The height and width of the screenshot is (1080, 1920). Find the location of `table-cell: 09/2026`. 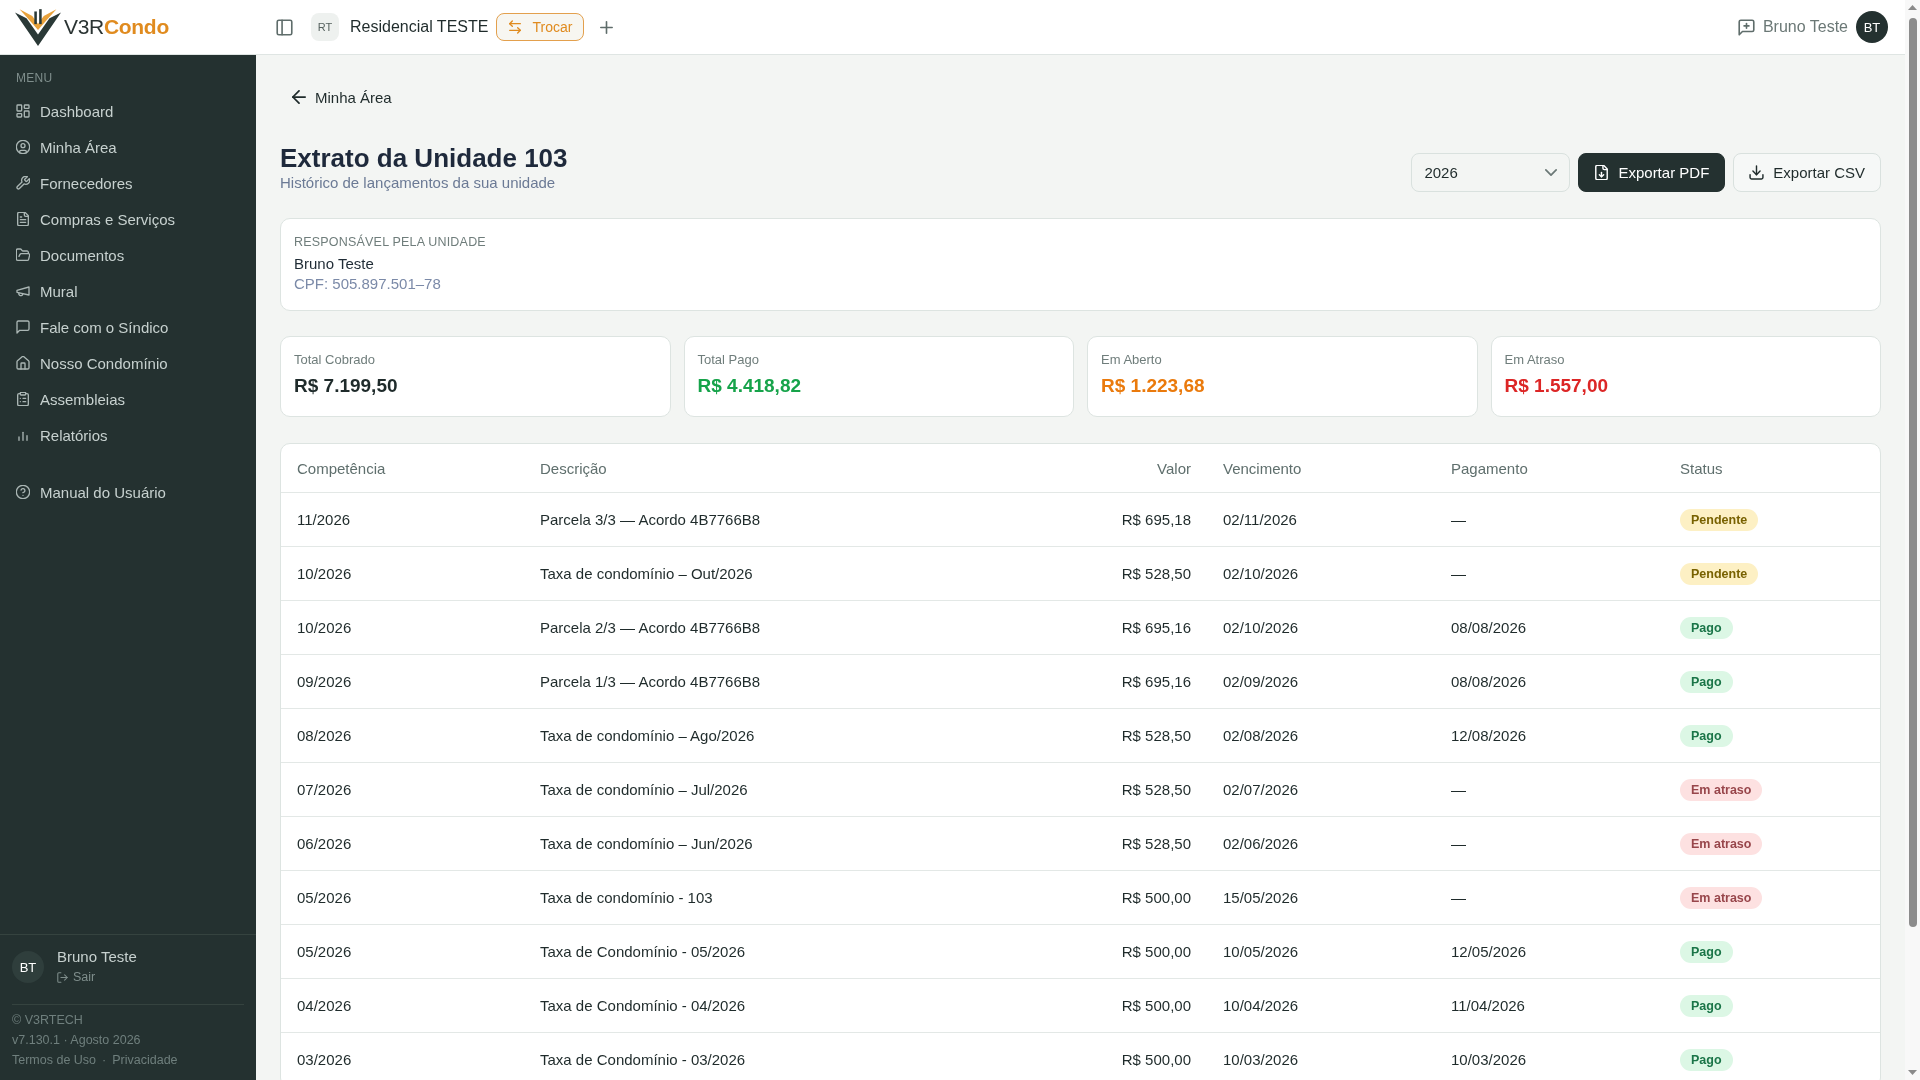

table-cell: 09/2026 is located at coordinates (324, 681).